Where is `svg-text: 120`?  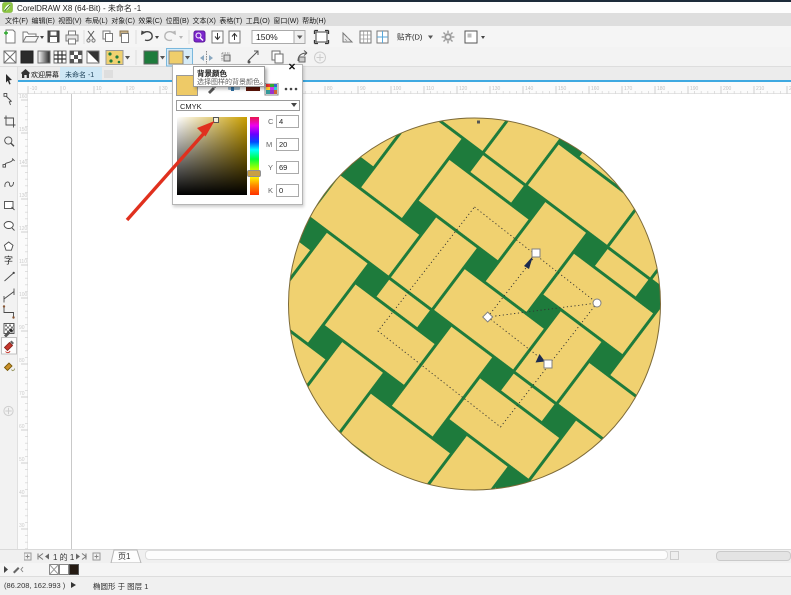 svg-text: 120 is located at coordinates (23, 229).